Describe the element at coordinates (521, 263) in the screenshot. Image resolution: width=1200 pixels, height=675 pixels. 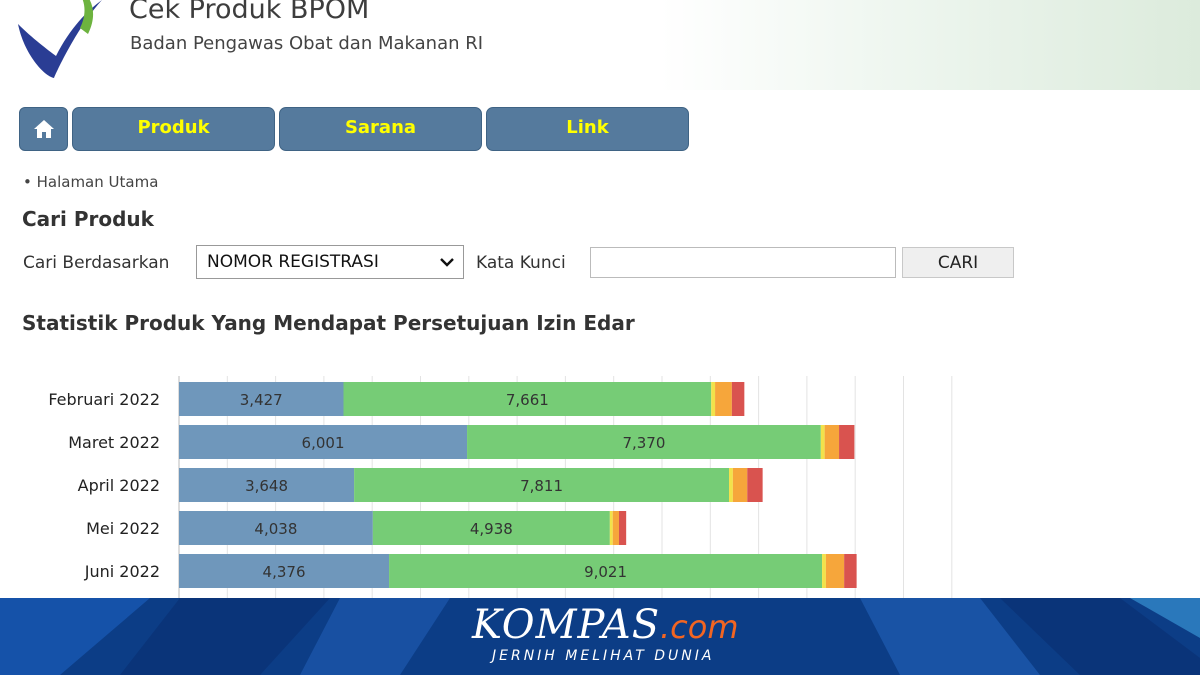
I see `keyword-label: Kata Kunci` at that location.